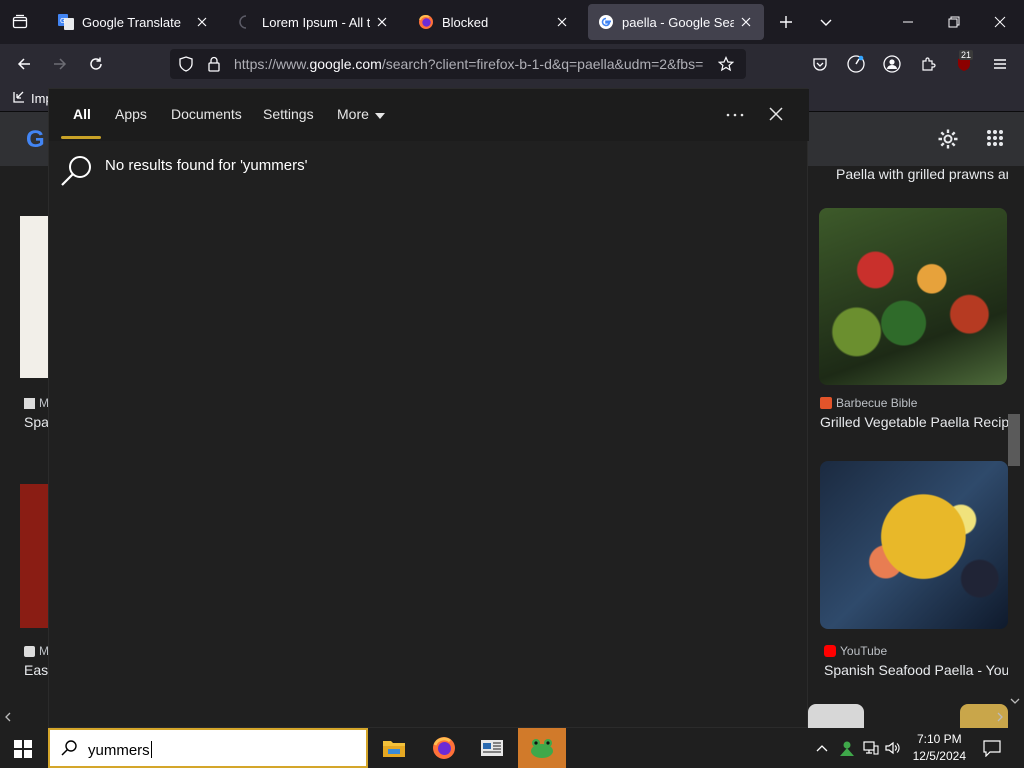 This screenshot has height=768, width=1024. Describe the element at coordinates (20, 22) in the screenshot. I see `tab-overview-icon` at that location.